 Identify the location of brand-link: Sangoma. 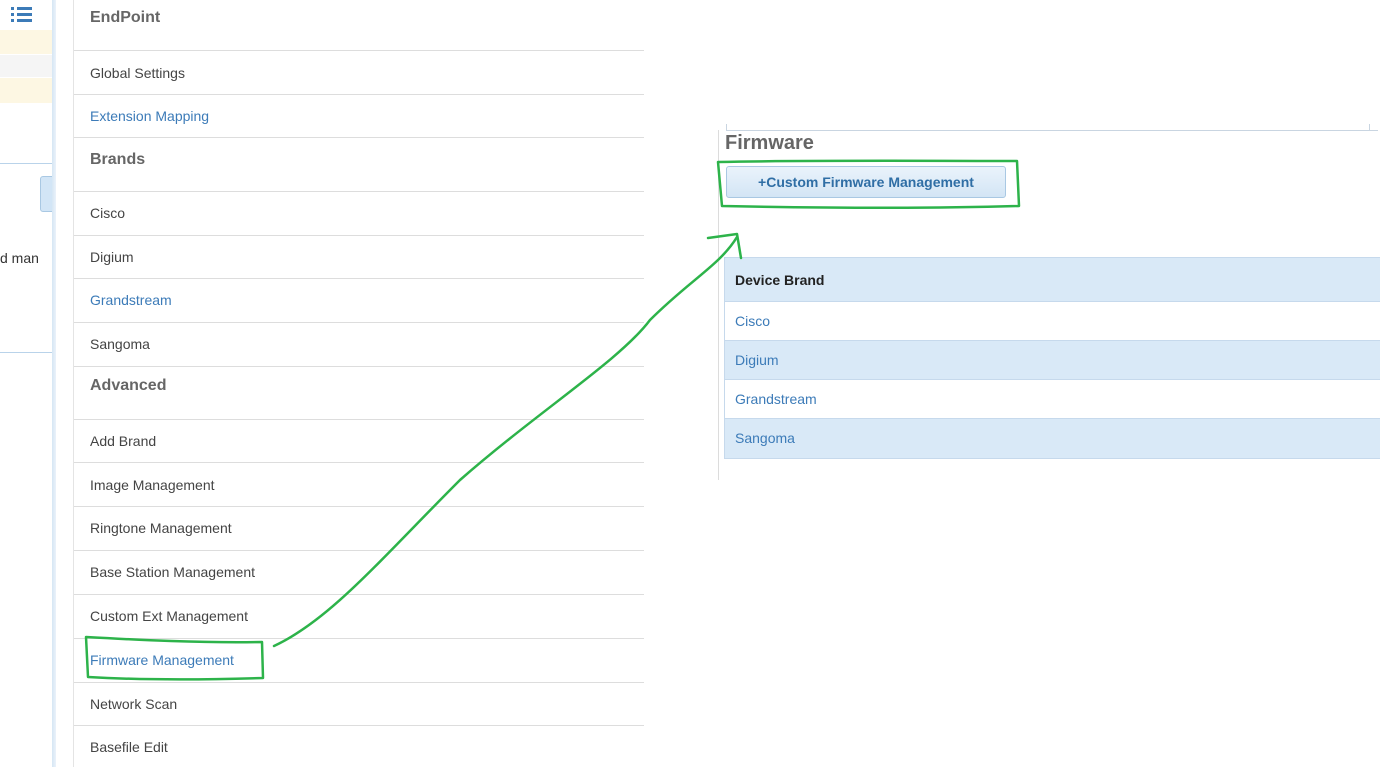
(765, 438).